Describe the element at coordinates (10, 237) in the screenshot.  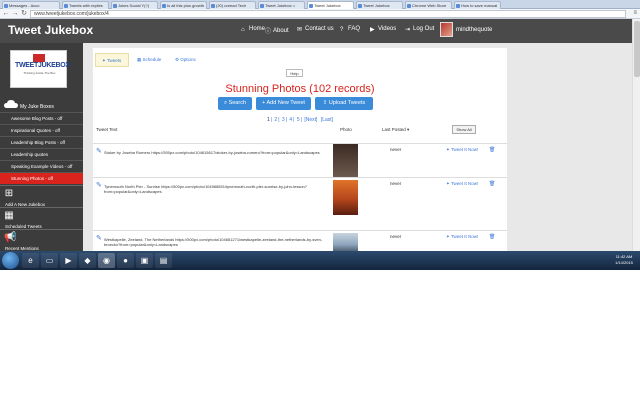
I see `megaphone-icon: 📢` at that location.